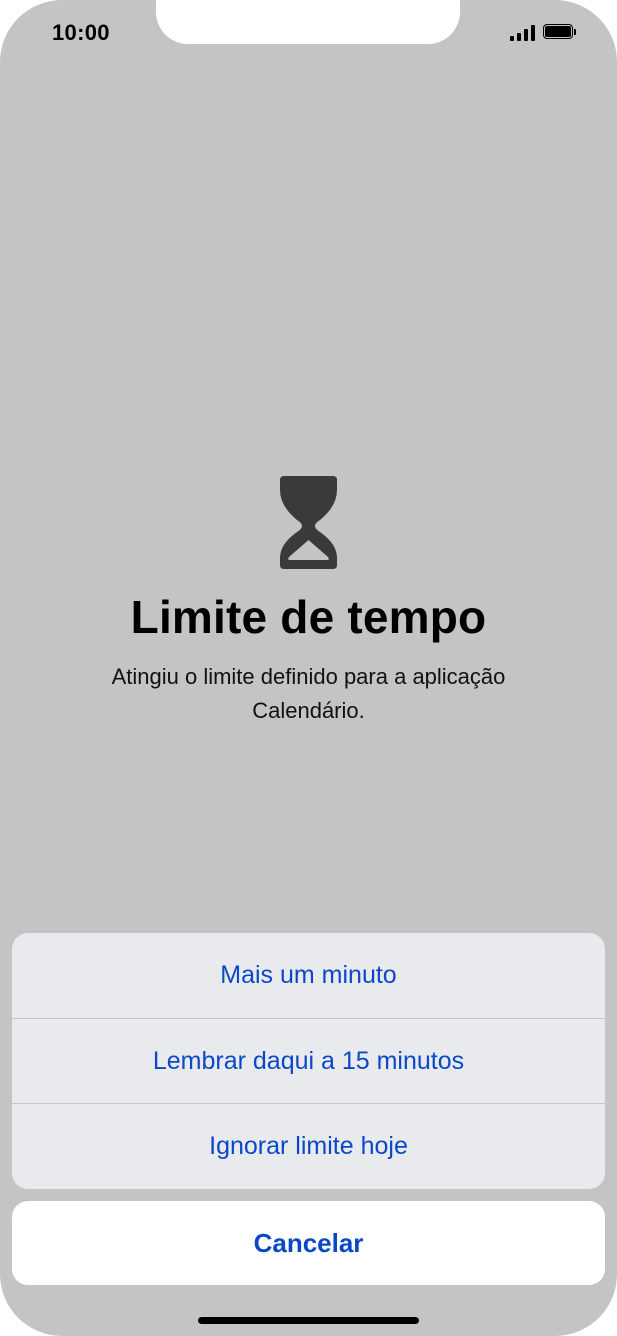  Describe the element at coordinates (308, 1146) in the screenshot. I see `ignore-limit-today-button: Ignorar limite hoje` at that location.